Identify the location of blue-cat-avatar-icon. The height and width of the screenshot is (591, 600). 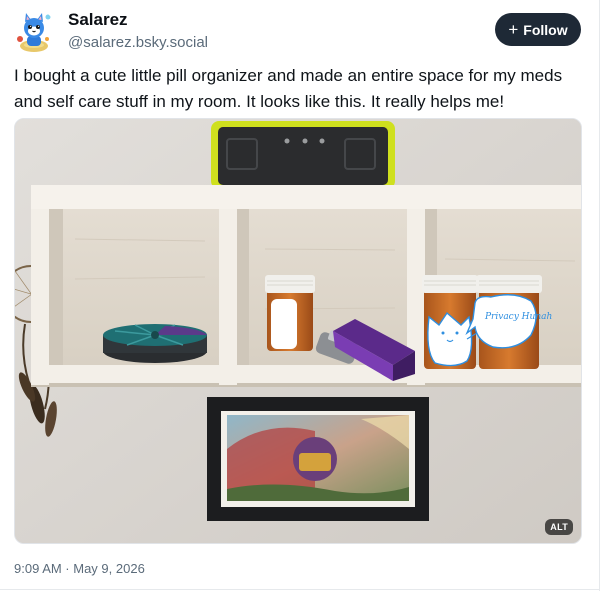
(34, 32).